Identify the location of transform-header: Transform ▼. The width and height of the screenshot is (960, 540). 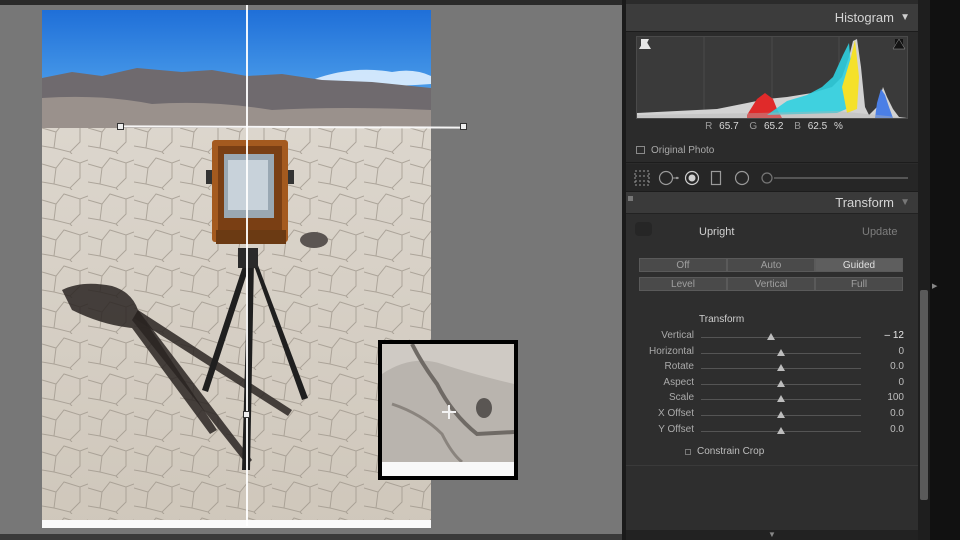
(772, 203).